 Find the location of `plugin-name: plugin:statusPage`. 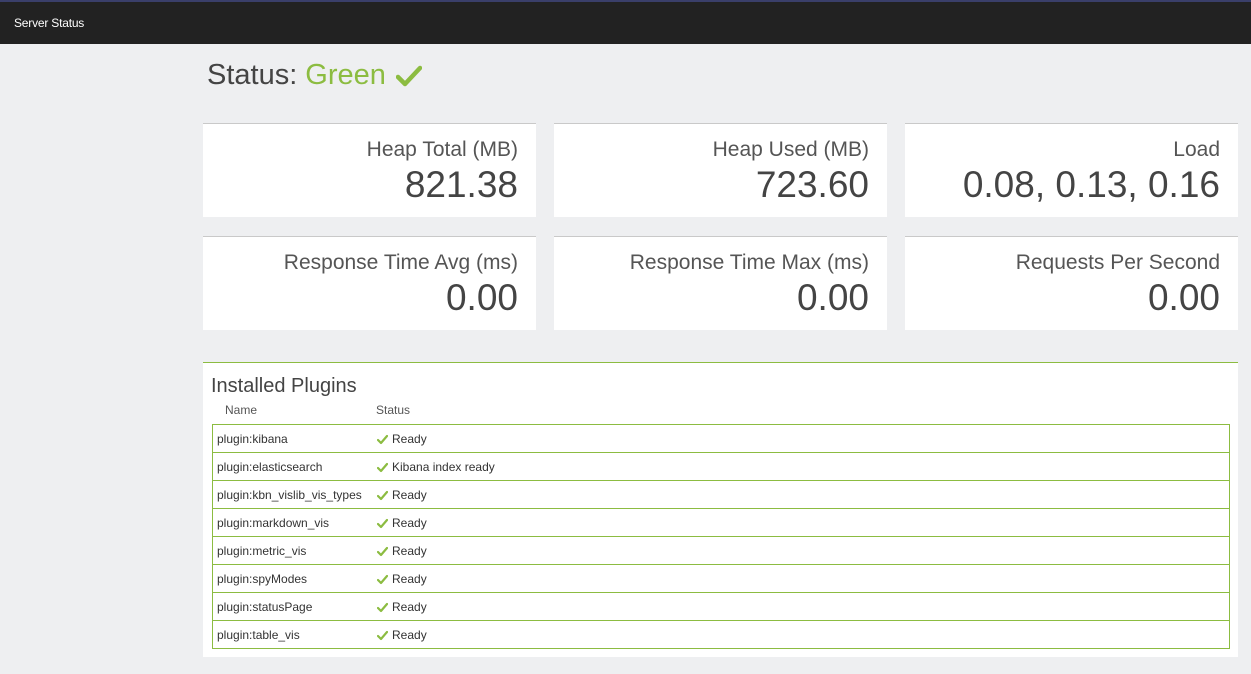

plugin-name: plugin:statusPage is located at coordinates (265, 607).